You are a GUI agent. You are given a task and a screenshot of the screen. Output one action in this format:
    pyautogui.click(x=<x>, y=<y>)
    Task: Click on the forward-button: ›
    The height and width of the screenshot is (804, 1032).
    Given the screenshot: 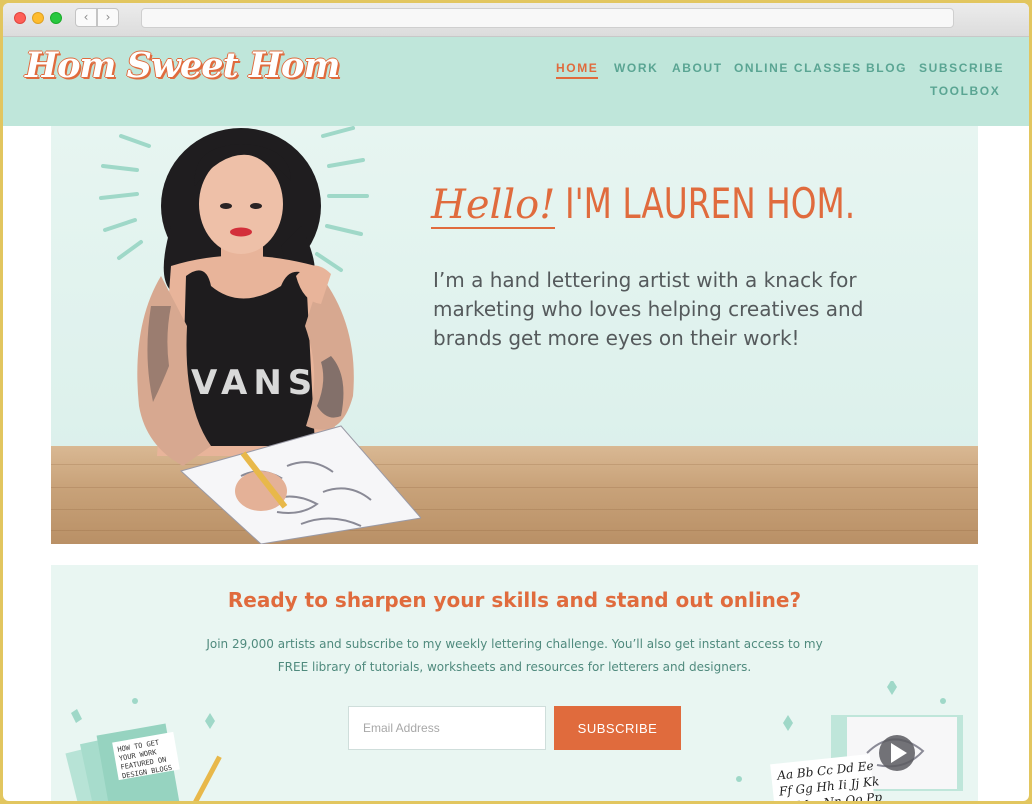 What is the action you would take?
    pyautogui.click(x=108, y=17)
    